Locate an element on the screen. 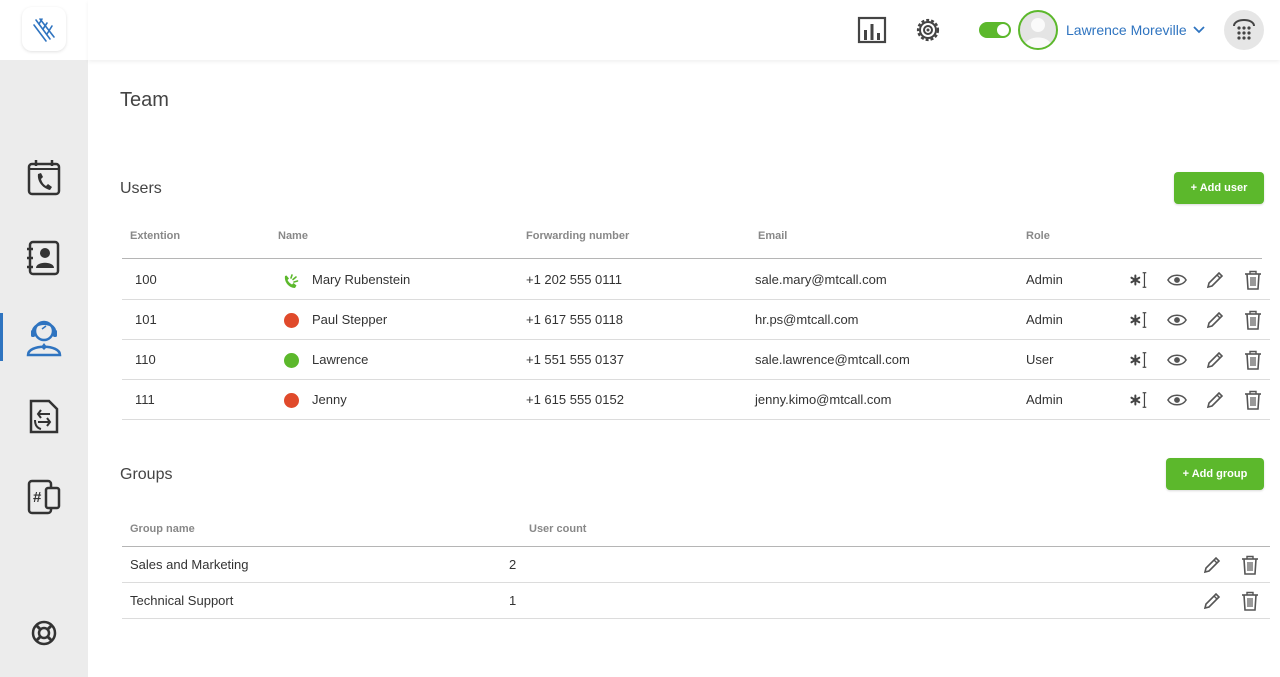  settings-button is located at coordinates (928, 30).